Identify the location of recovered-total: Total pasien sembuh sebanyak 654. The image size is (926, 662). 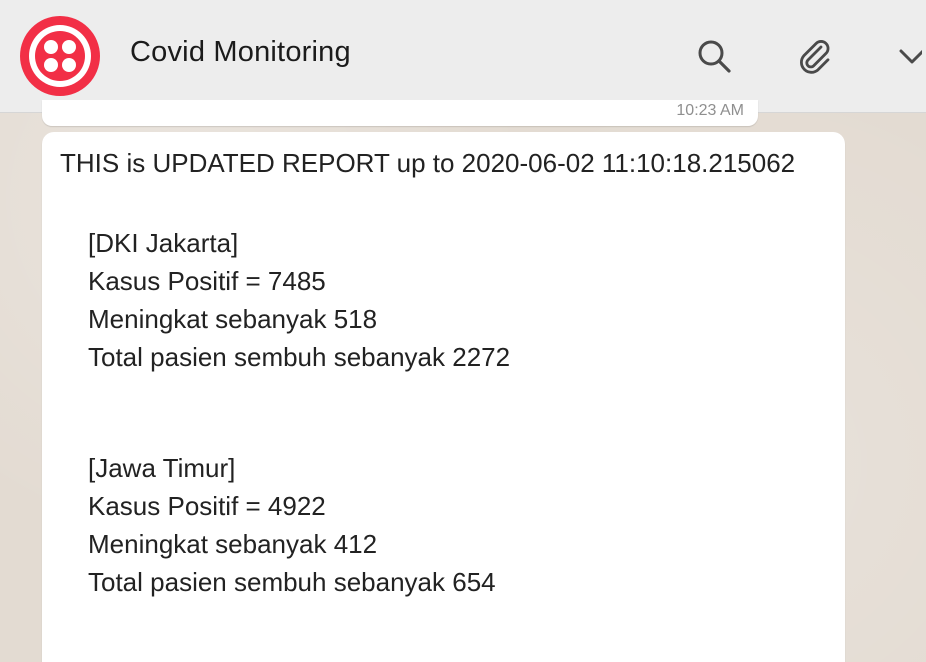
(292, 582).